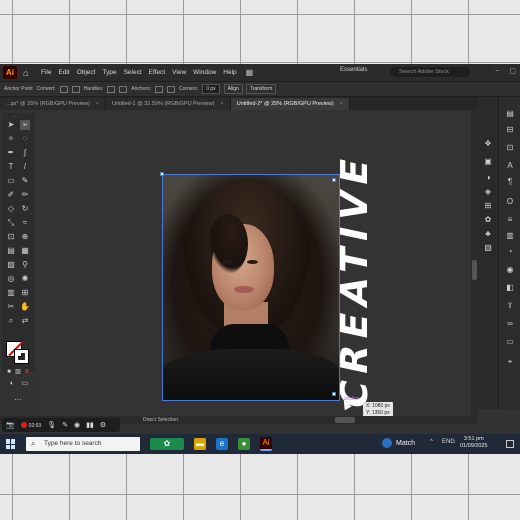 The image size is (520, 520). Describe the element at coordinates (510, 252) in the screenshot. I see `transparency-icon: ◔` at that location.